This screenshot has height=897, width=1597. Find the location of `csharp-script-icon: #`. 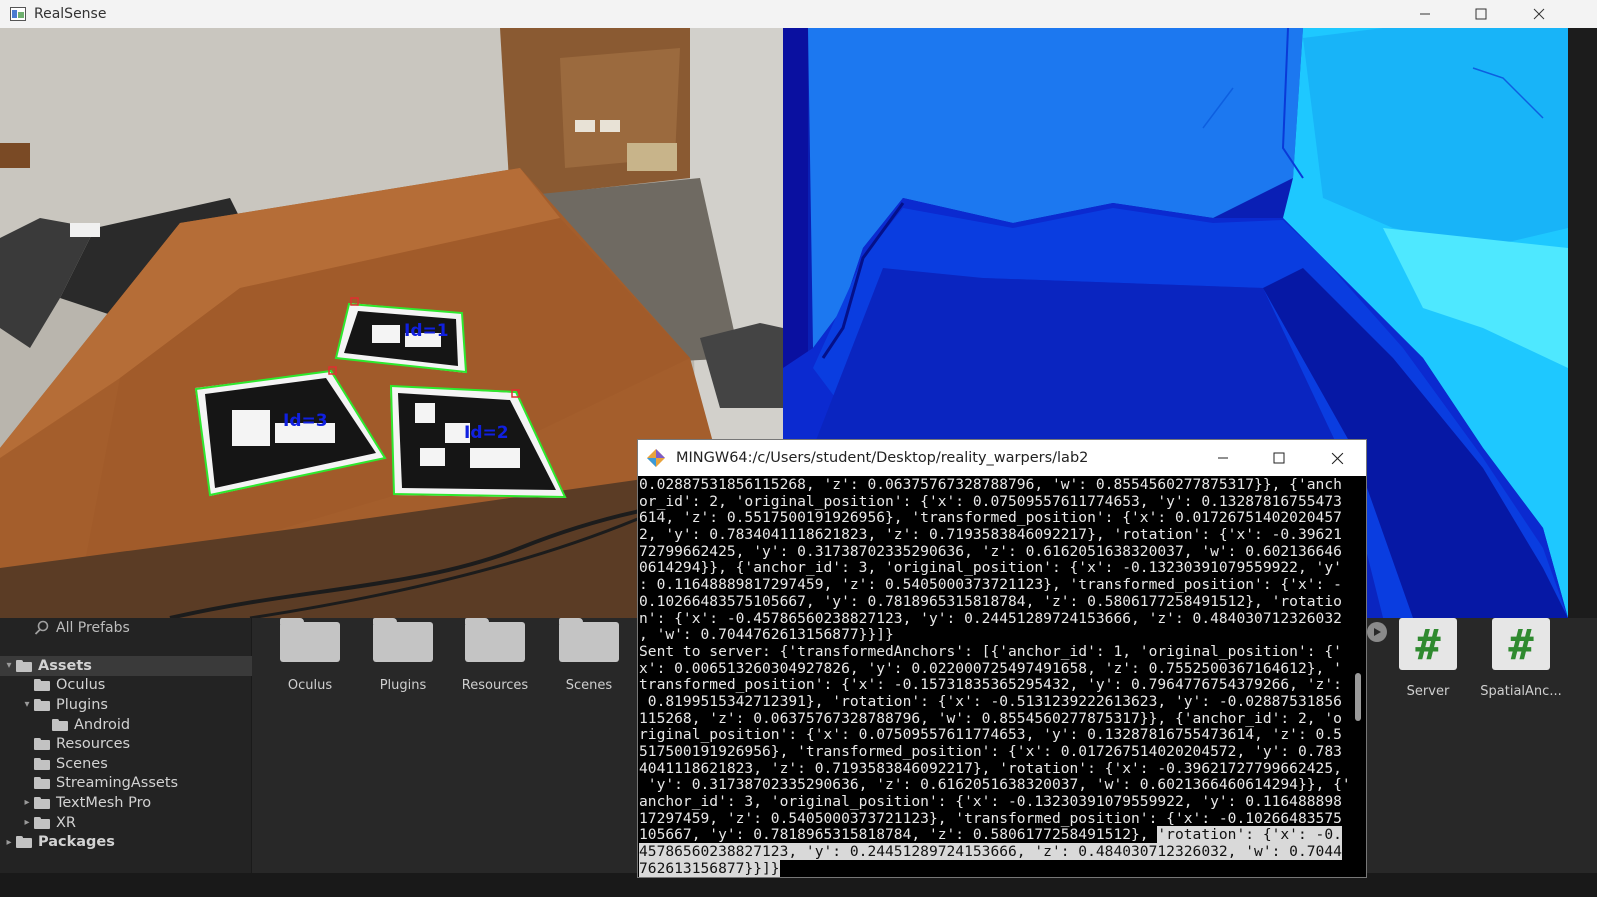

csharp-script-icon: # is located at coordinates (1521, 644).